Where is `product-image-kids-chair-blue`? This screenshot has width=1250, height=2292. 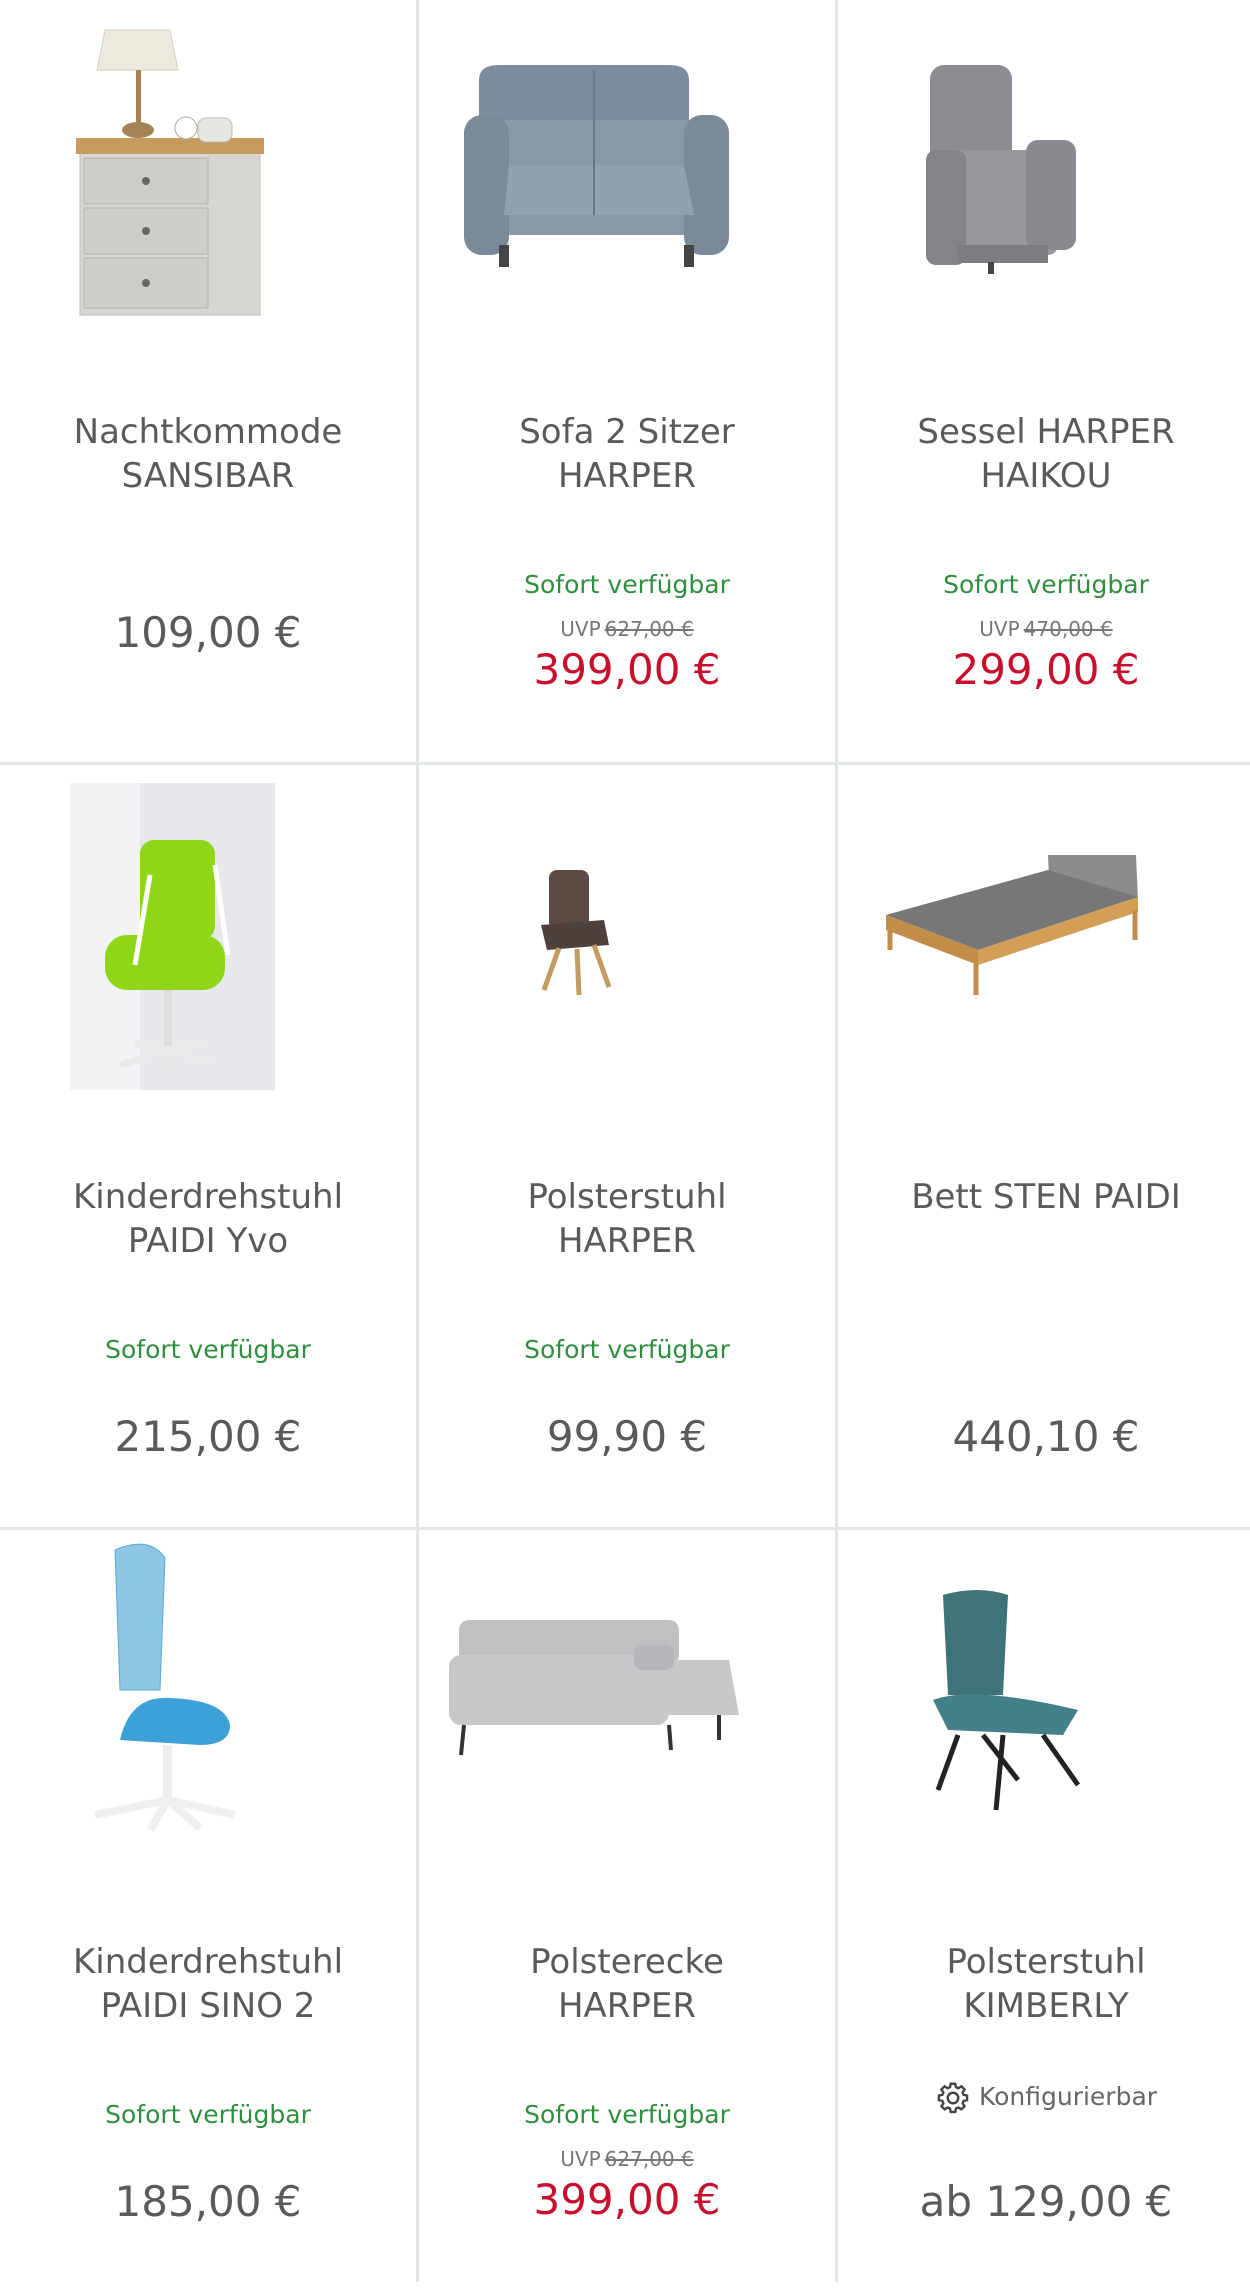
product-image-kids-chair-blue is located at coordinates (208, 1705).